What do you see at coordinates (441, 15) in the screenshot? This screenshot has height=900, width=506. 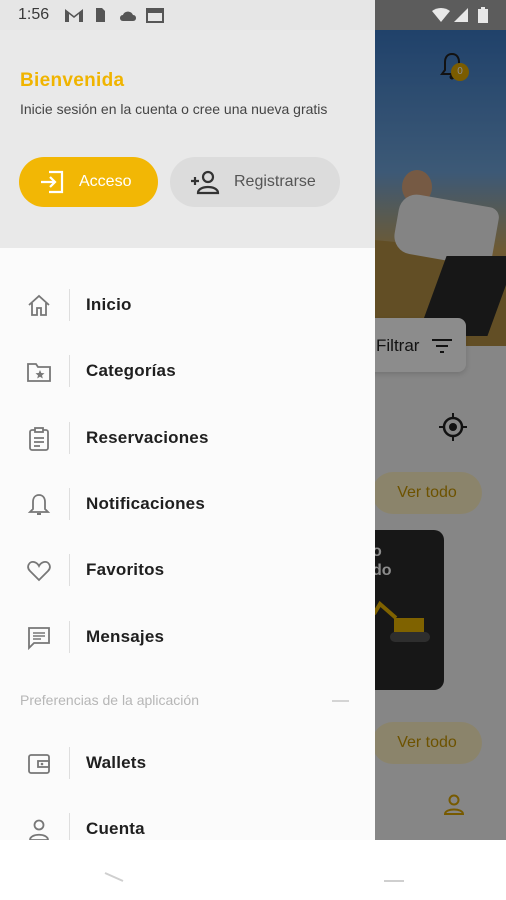 I see `wifi-icon` at bounding box center [441, 15].